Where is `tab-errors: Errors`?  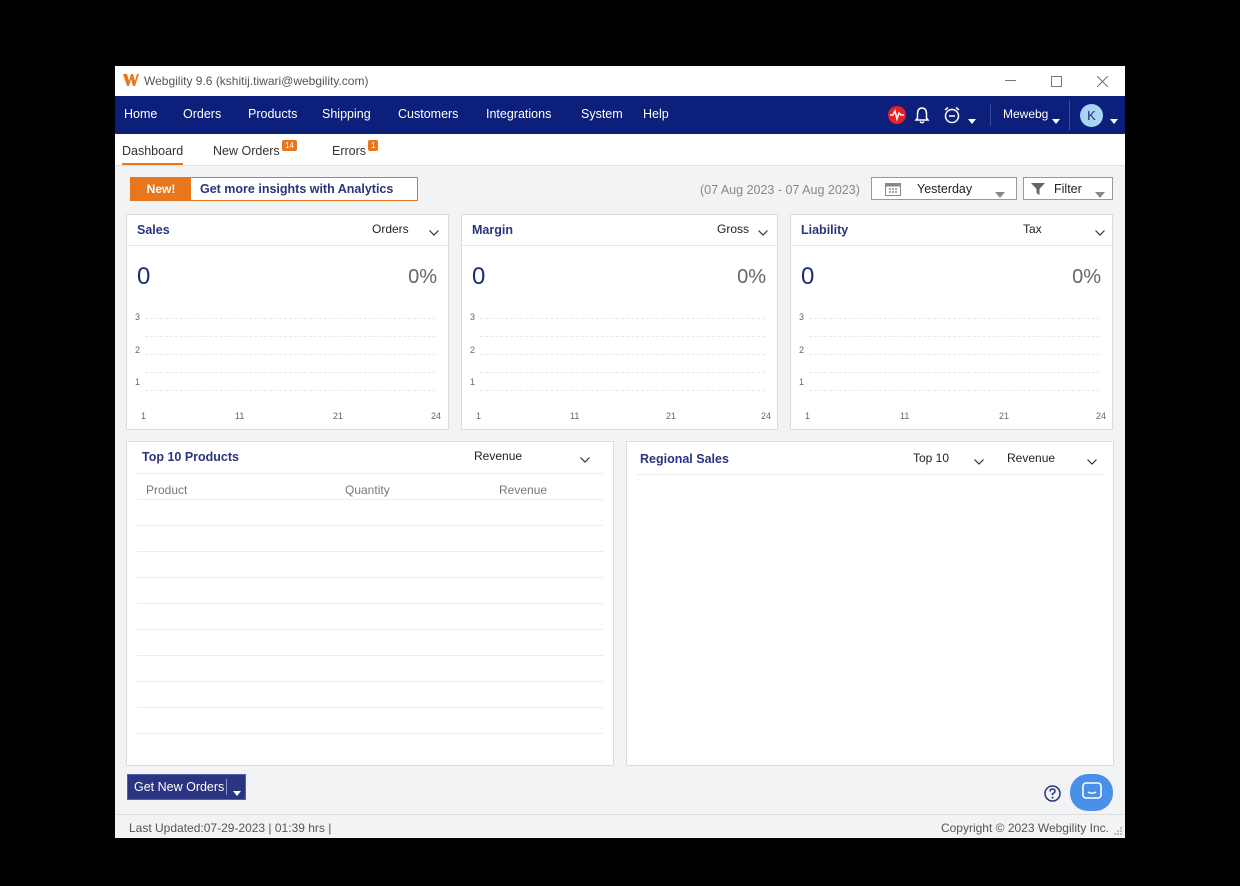
tab-errors: Errors is located at coordinates (349, 151).